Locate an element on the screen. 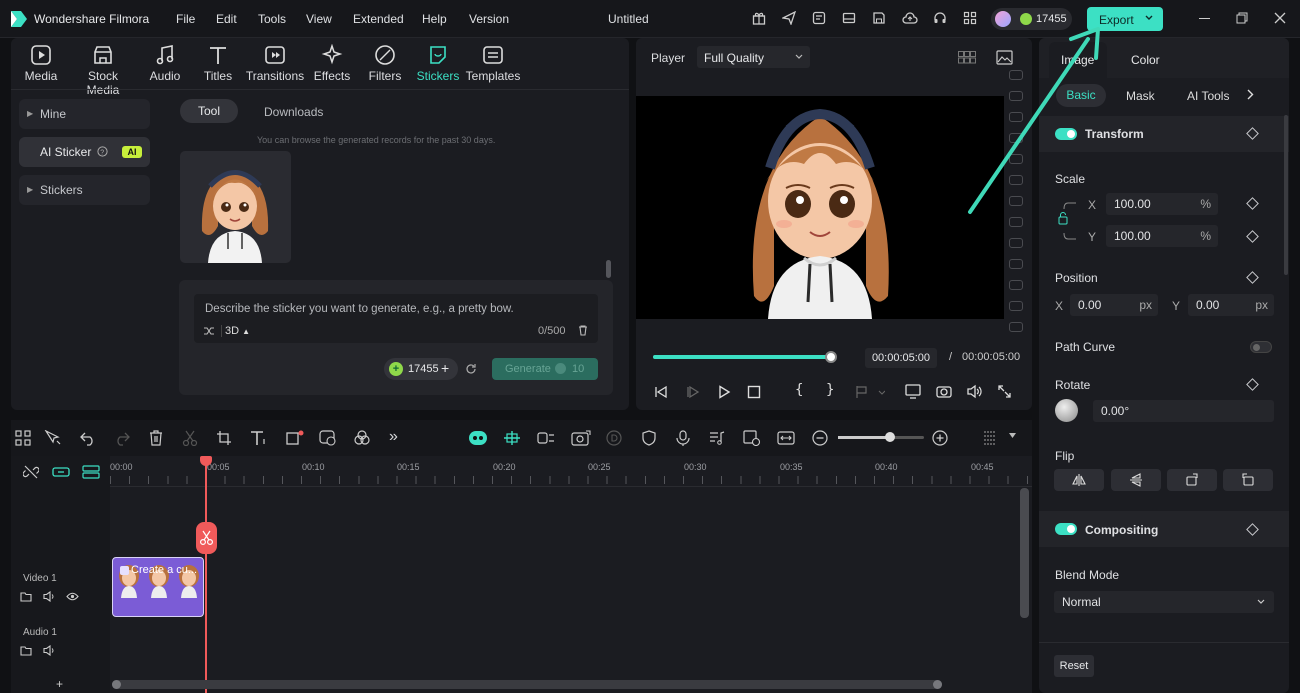  shape-record-icon is located at coordinates (295, 438).